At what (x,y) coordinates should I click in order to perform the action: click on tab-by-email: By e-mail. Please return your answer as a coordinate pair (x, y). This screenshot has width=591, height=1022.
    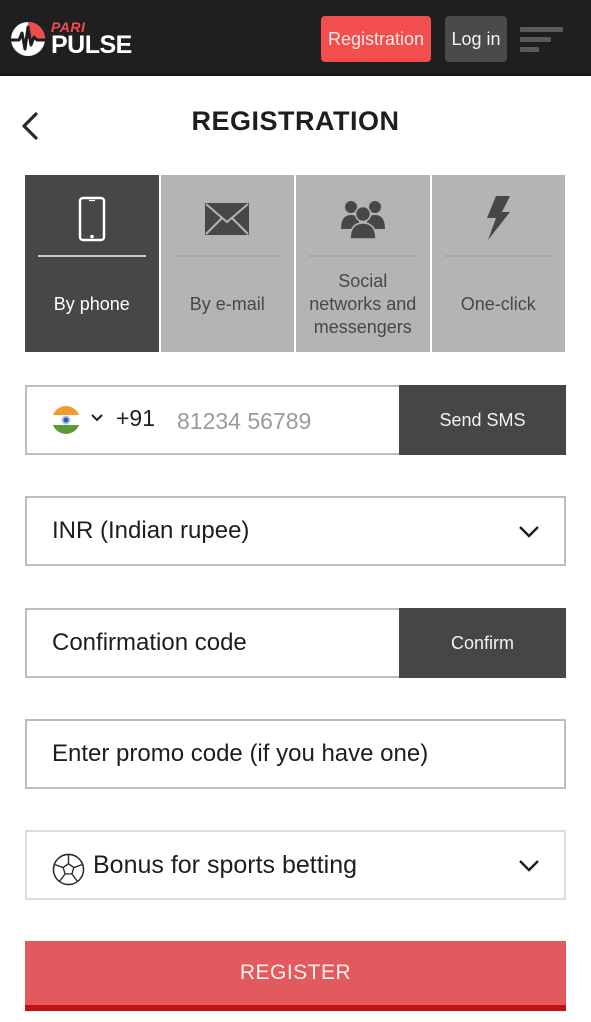
    Looking at the image, I should click on (227, 263).